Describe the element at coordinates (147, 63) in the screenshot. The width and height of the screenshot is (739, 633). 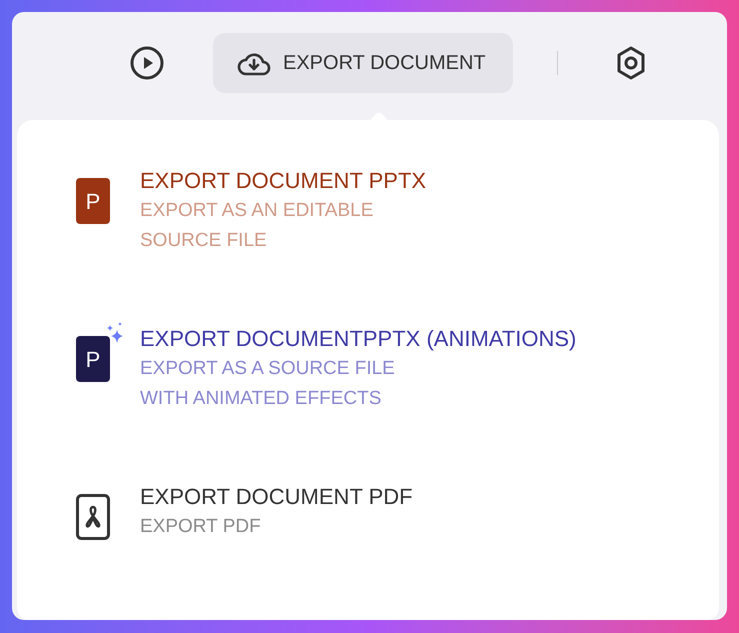
I see `play-icon` at that location.